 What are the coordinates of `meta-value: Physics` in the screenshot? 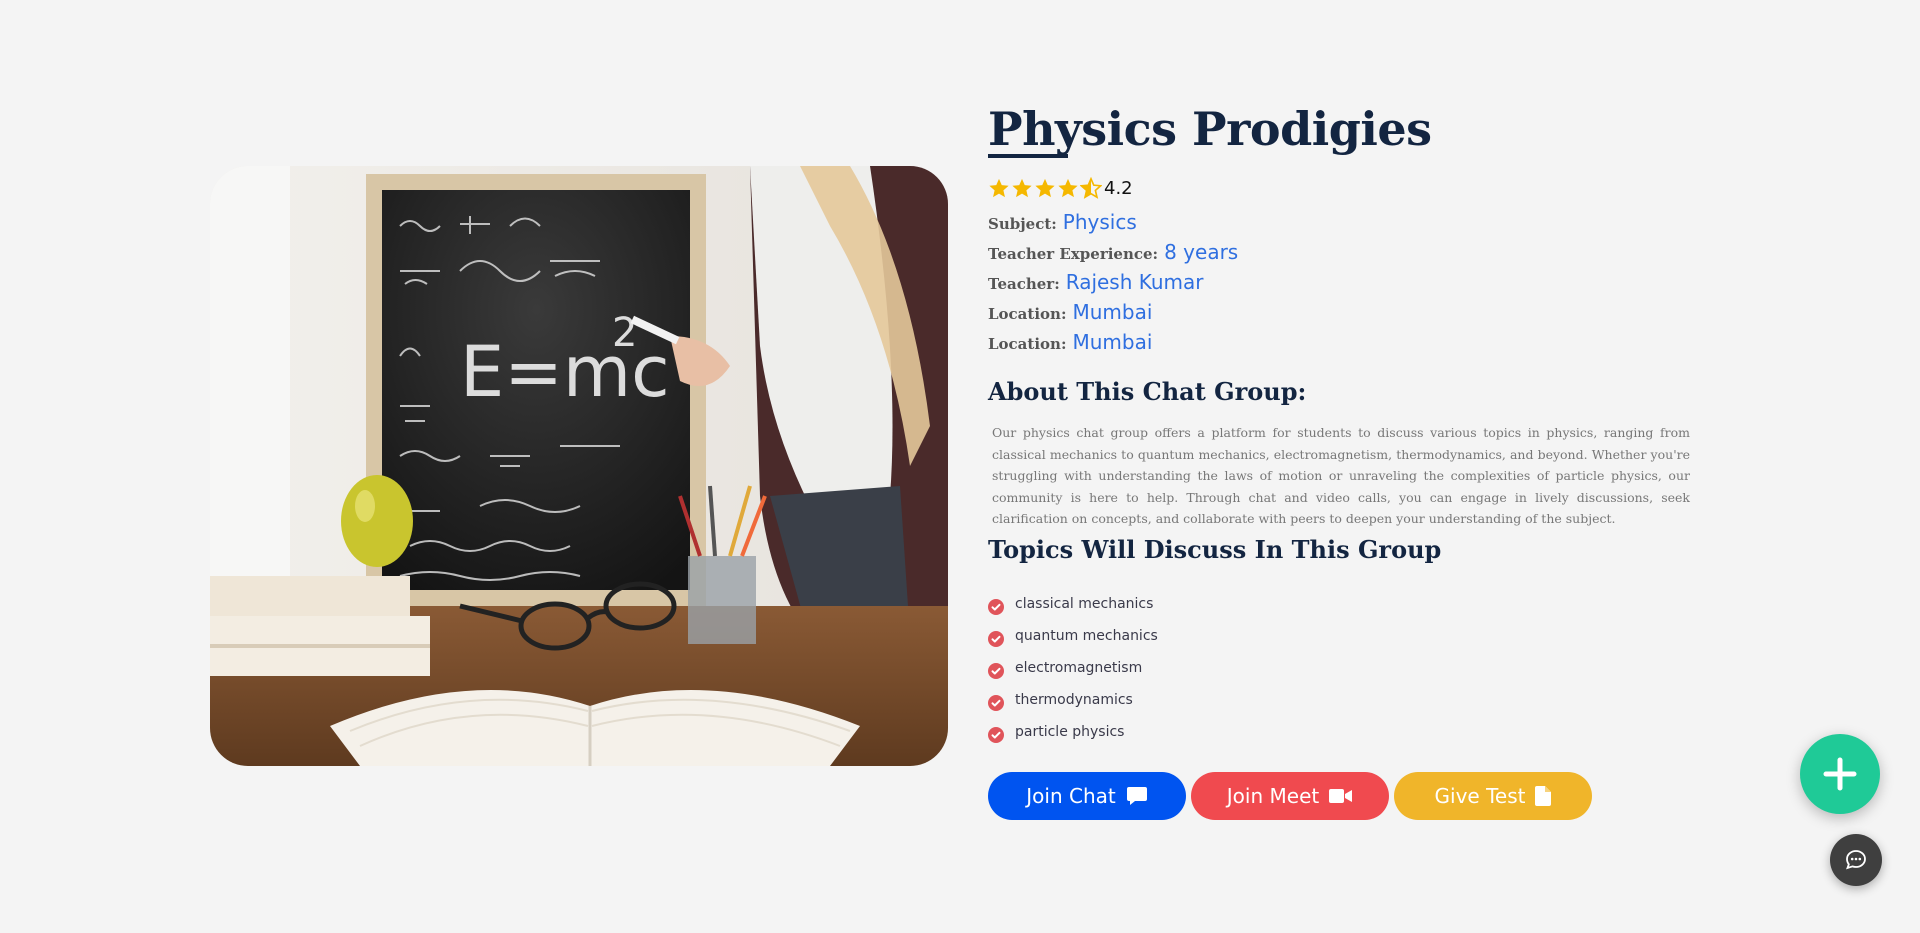 It's located at (1099, 222).